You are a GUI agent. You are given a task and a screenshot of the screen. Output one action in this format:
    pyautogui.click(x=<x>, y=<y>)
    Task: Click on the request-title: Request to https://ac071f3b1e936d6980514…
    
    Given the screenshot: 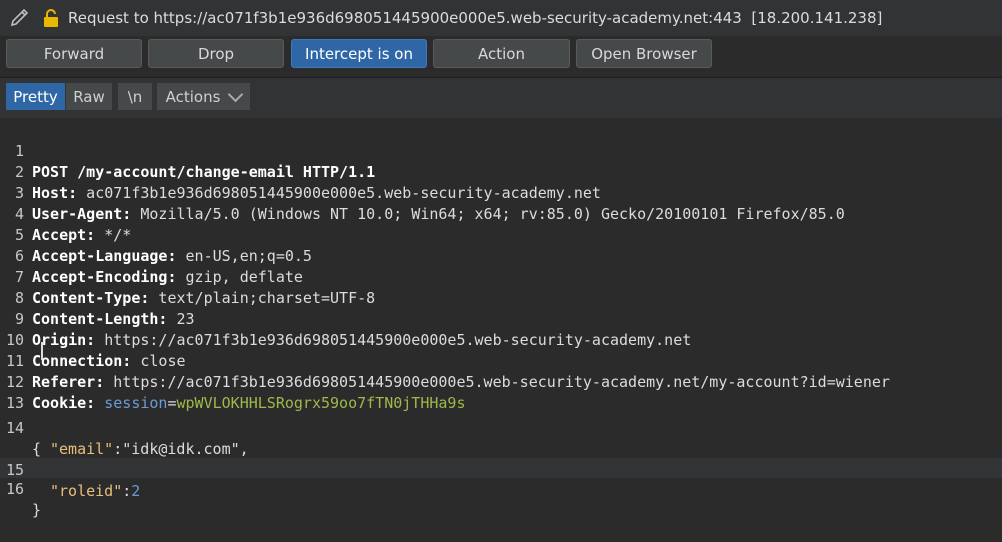 What is the action you would take?
    pyautogui.click(x=475, y=18)
    